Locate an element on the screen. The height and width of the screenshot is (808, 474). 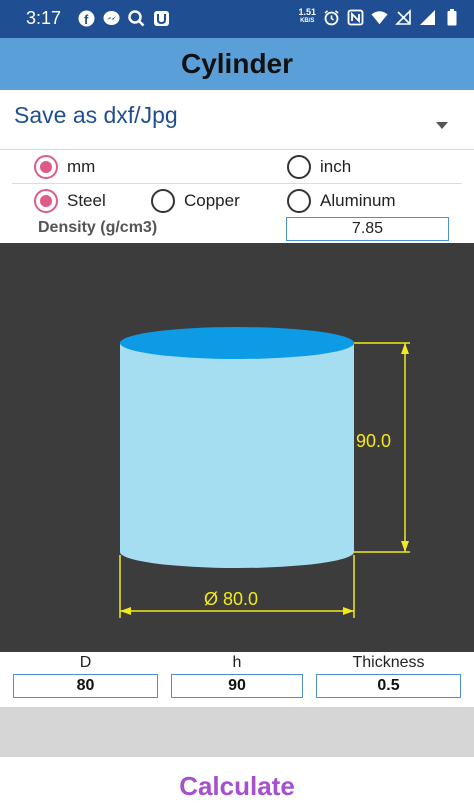
radio-mm-label: mm is located at coordinates (81, 166).